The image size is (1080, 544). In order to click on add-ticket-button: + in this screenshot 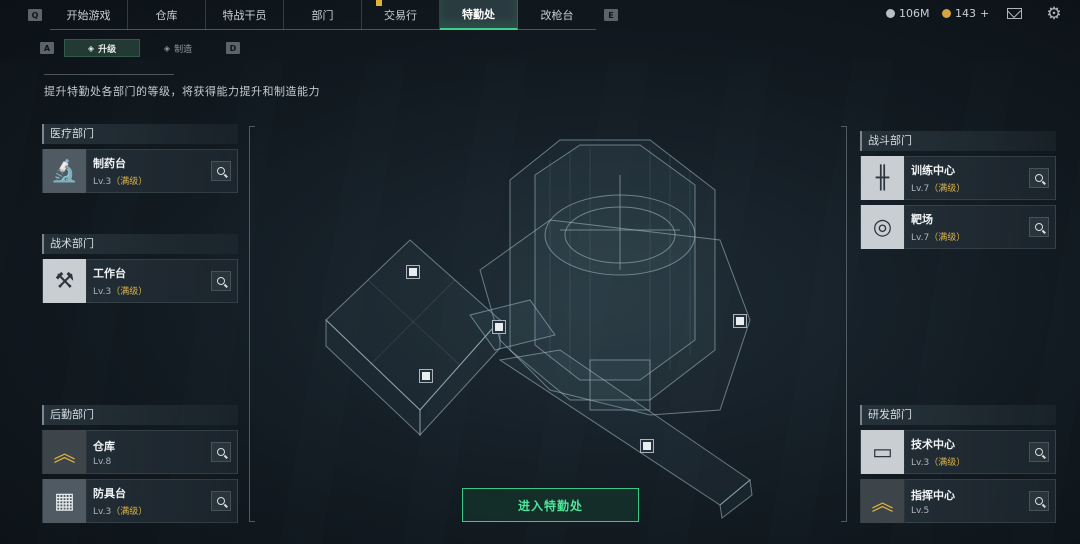, I will do `click(984, 13)`.